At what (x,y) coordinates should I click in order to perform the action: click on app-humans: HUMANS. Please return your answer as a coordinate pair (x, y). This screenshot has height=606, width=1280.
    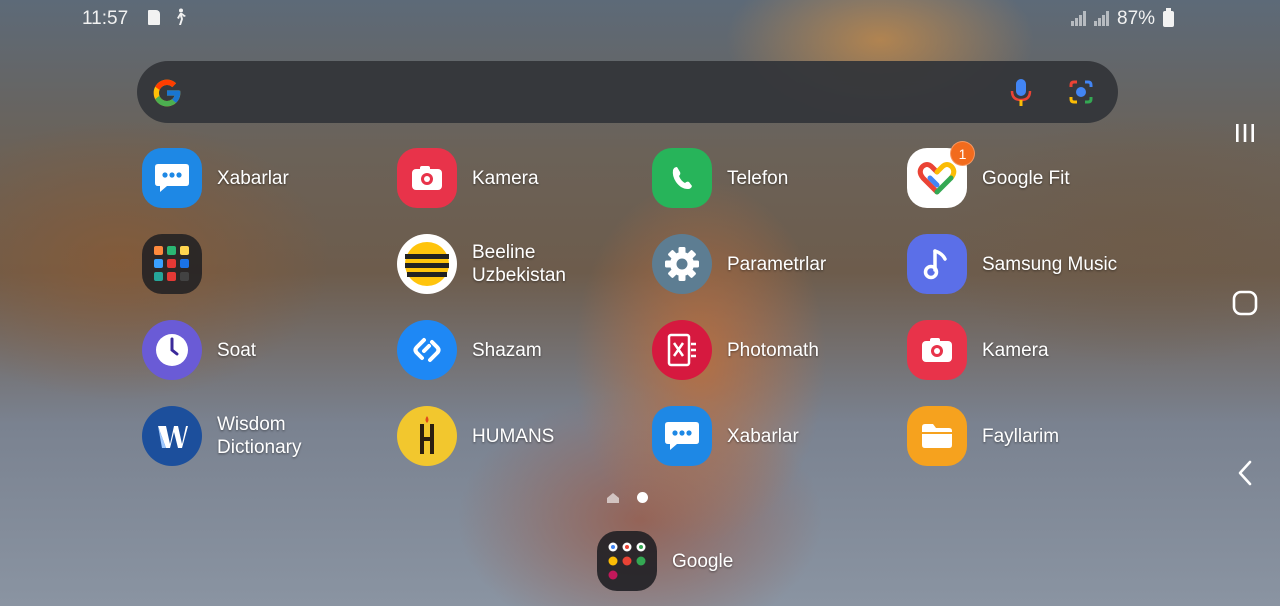
    Looking at the image, I should click on (517, 441).